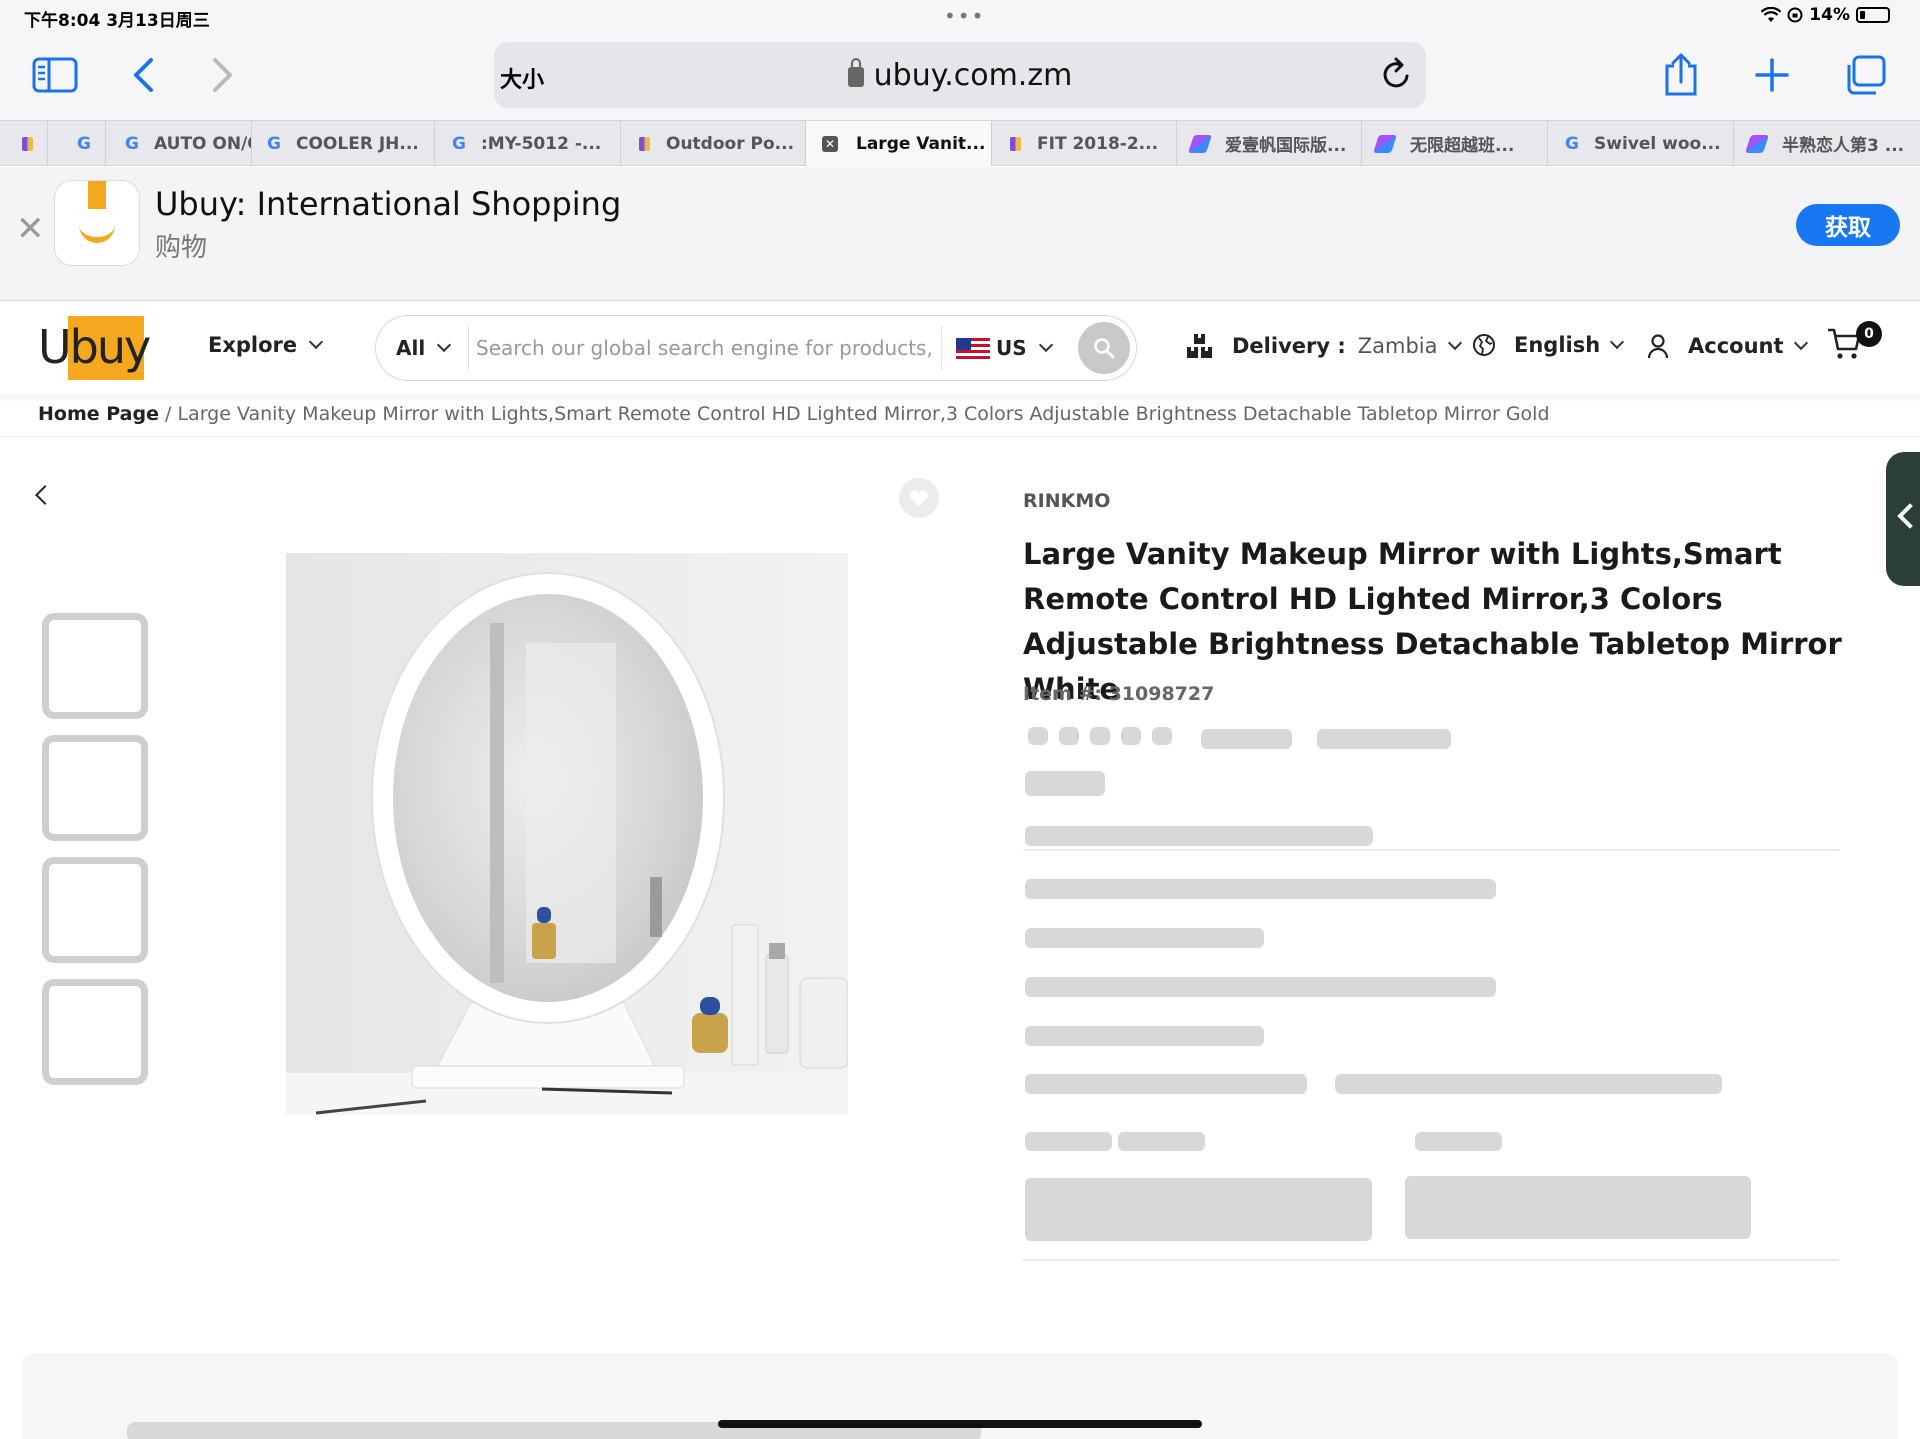  What do you see at coordinates (1903, 519) in the screenshot?
I see `side-drawer-toggle` at bounding box center [1903, 519].